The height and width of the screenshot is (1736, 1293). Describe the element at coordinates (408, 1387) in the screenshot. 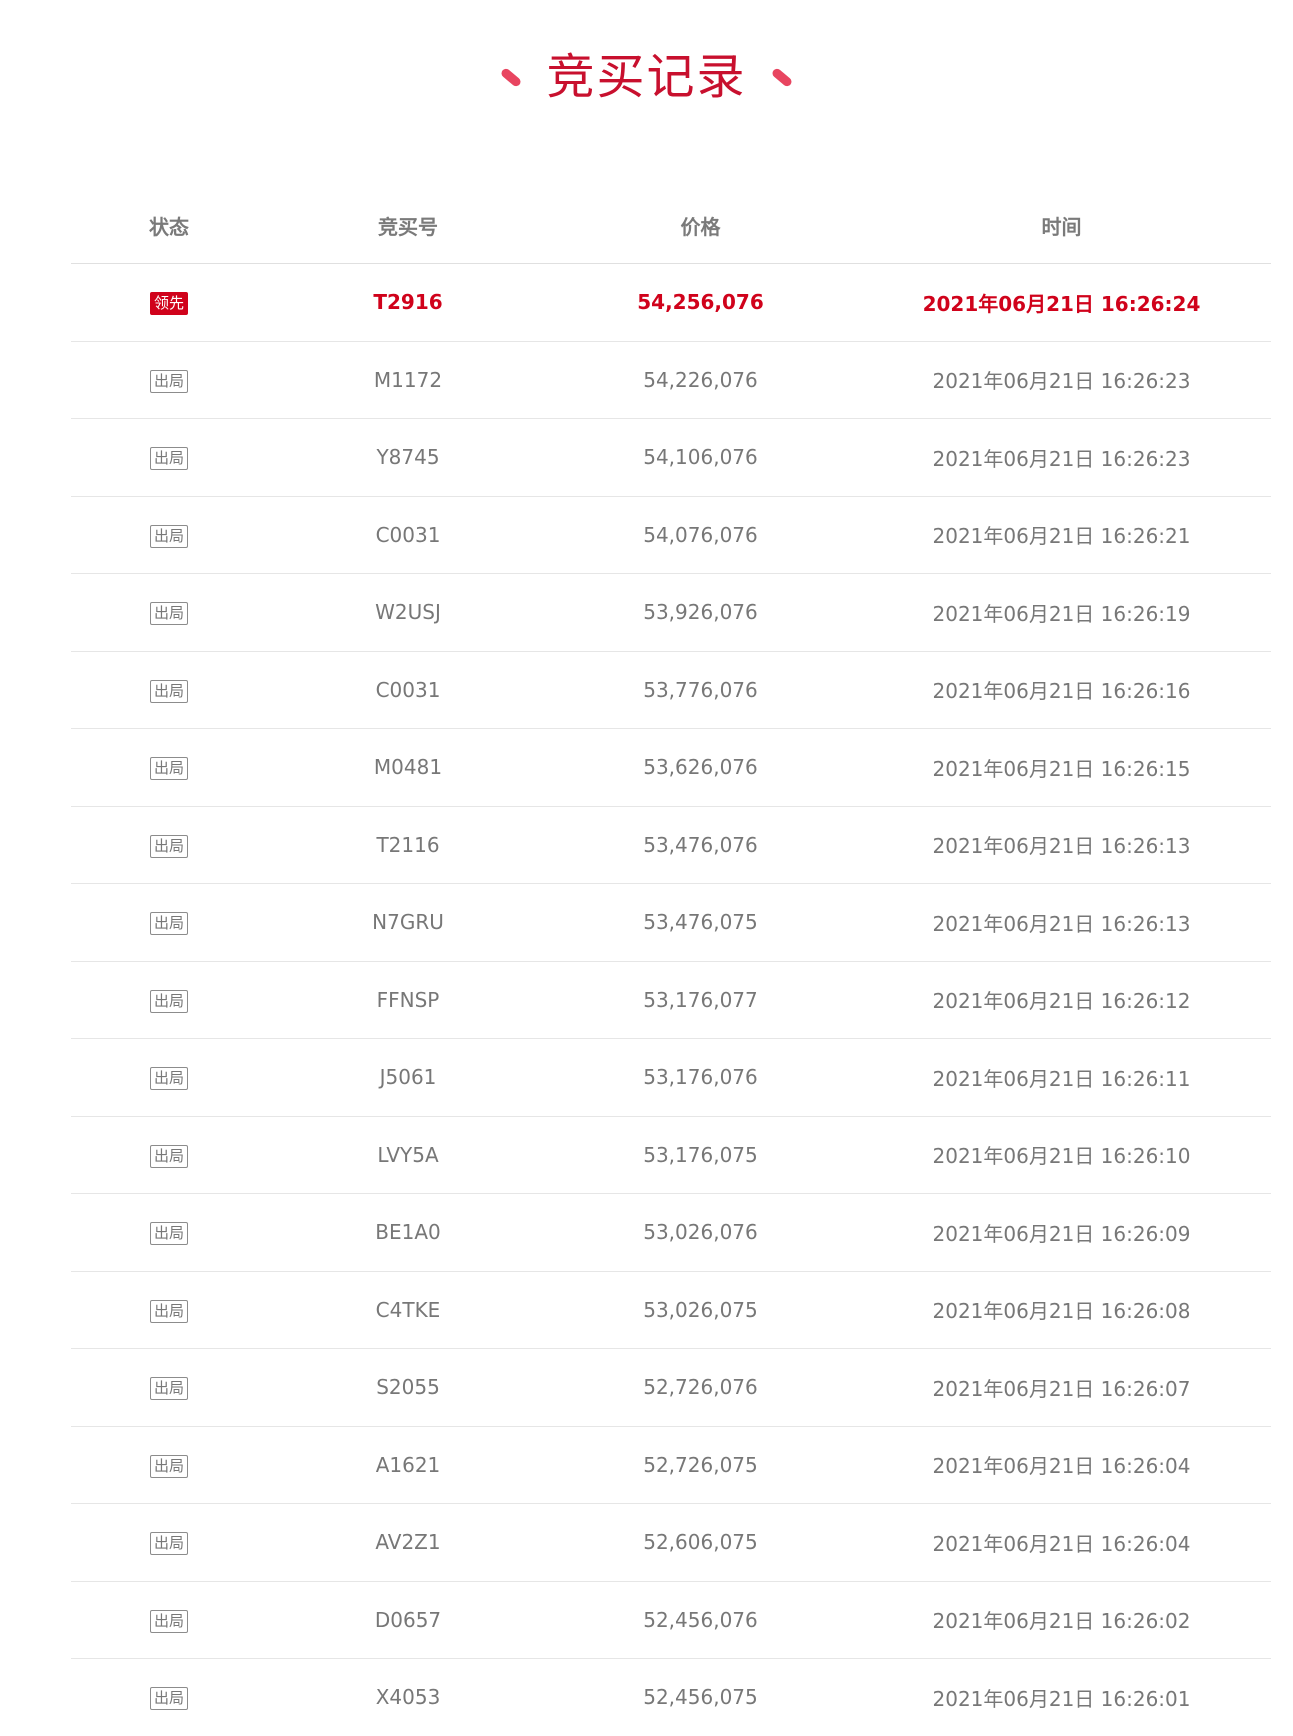

I see `bid-number-cell: S2055` at that location.